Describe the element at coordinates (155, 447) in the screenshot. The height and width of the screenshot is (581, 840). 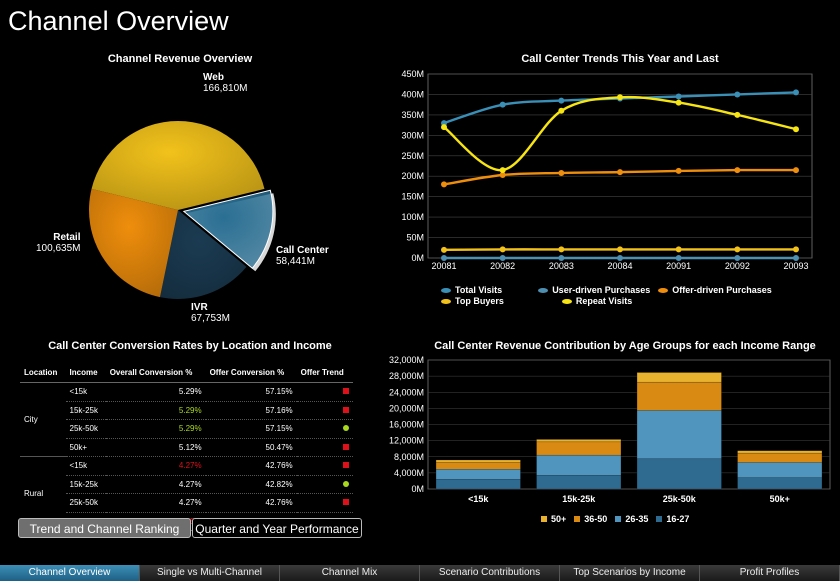
I see `overall-conversion-cell: 5.12%` at that location.